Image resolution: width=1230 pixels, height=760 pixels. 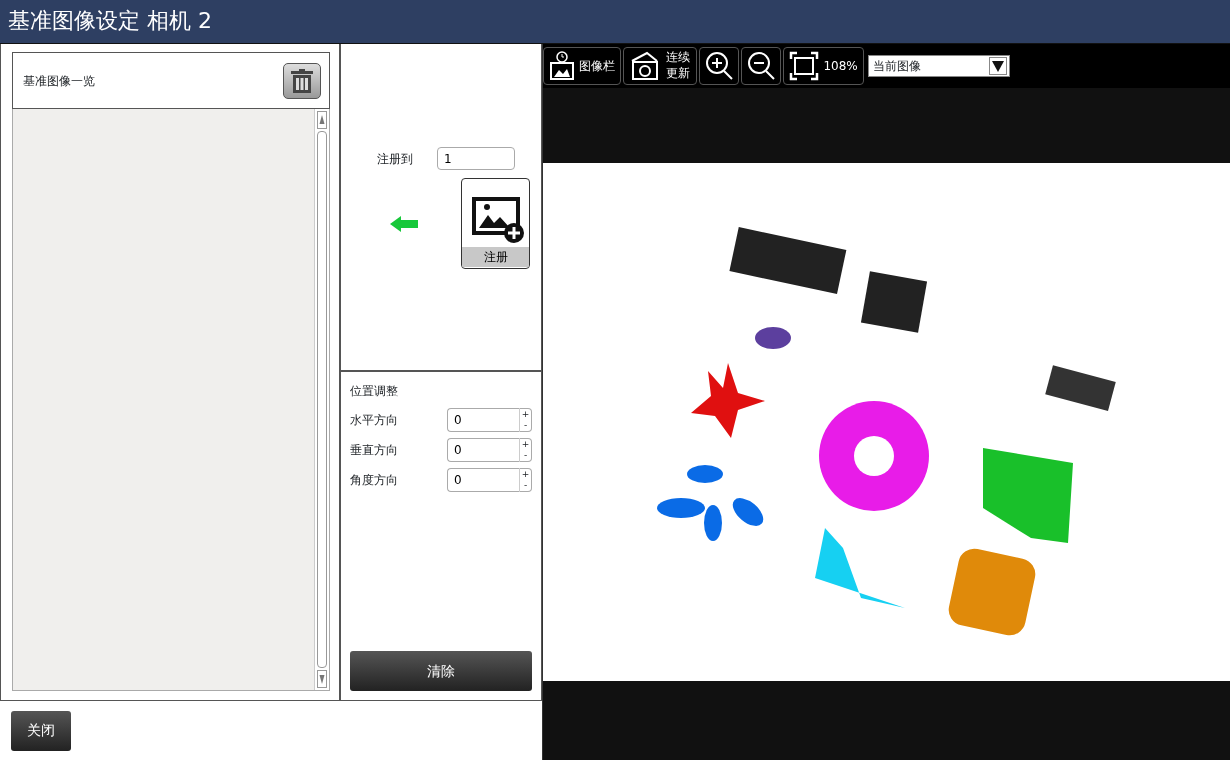 What do you see at coordinates (41, 730) in the screenshot?
I see `close-button: 关闭` at bounding box center [41, 730].